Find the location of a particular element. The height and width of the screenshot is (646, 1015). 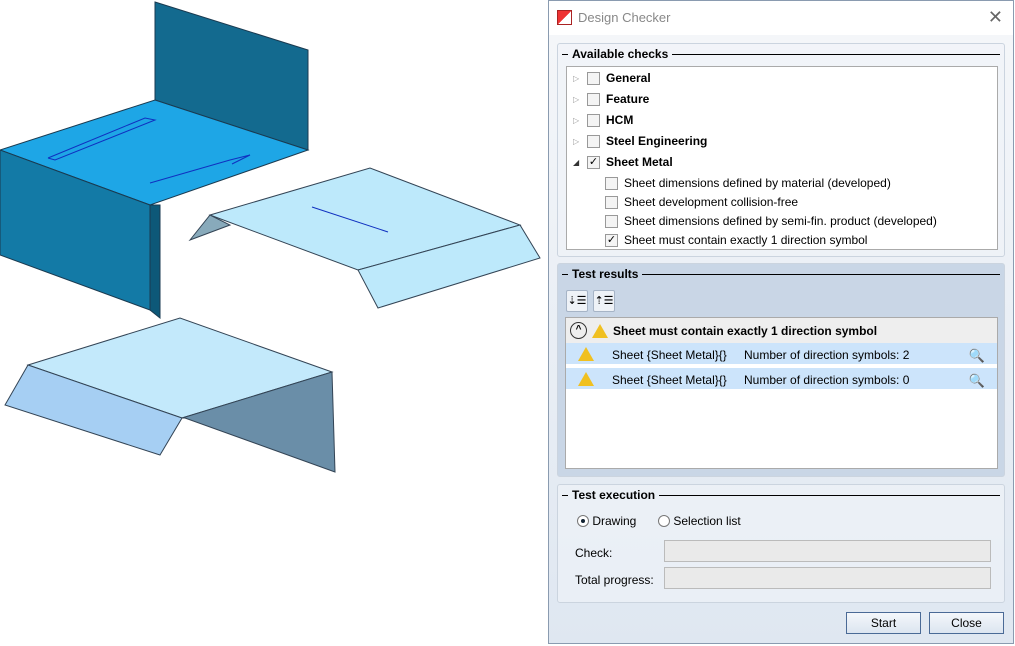

tree-subitem: Sheet development collision-free is located at coordinates (701, 202).